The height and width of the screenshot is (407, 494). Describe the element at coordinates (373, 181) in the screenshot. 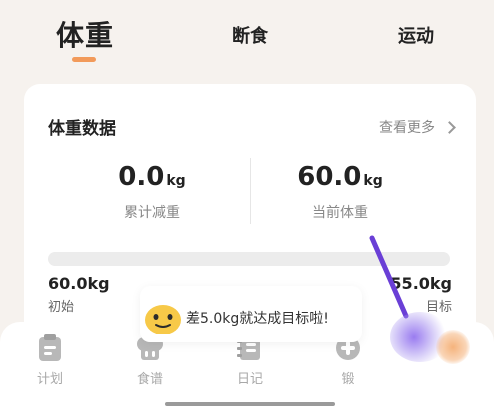

I see `current-weight-unit: kg` at that location.